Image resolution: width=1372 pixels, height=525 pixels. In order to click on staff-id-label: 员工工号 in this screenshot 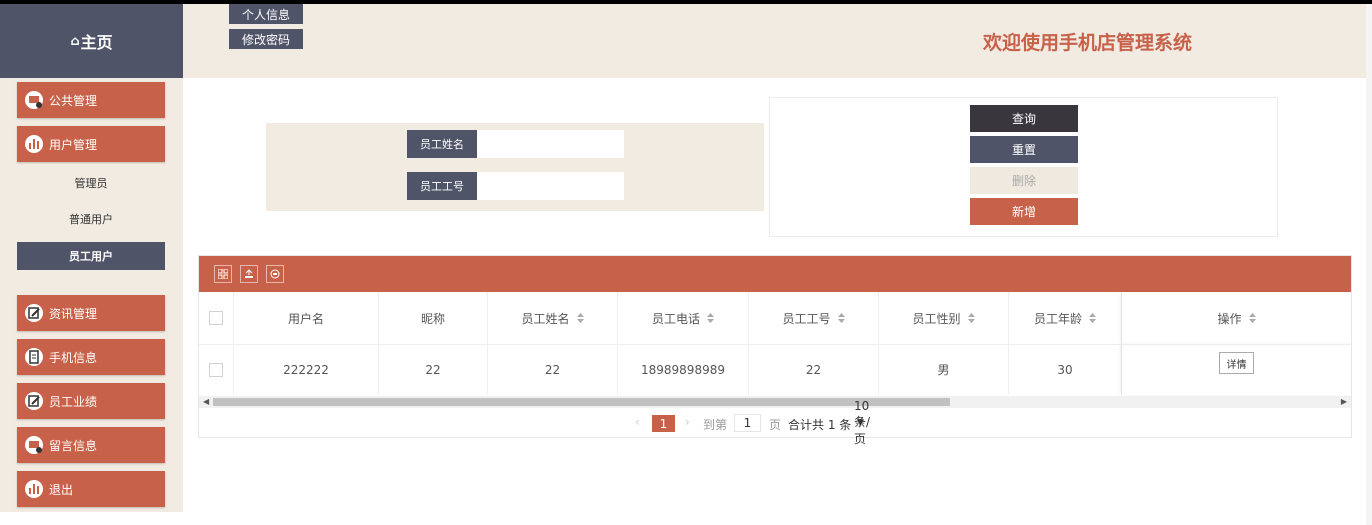, I will do `click(442, 186)`.